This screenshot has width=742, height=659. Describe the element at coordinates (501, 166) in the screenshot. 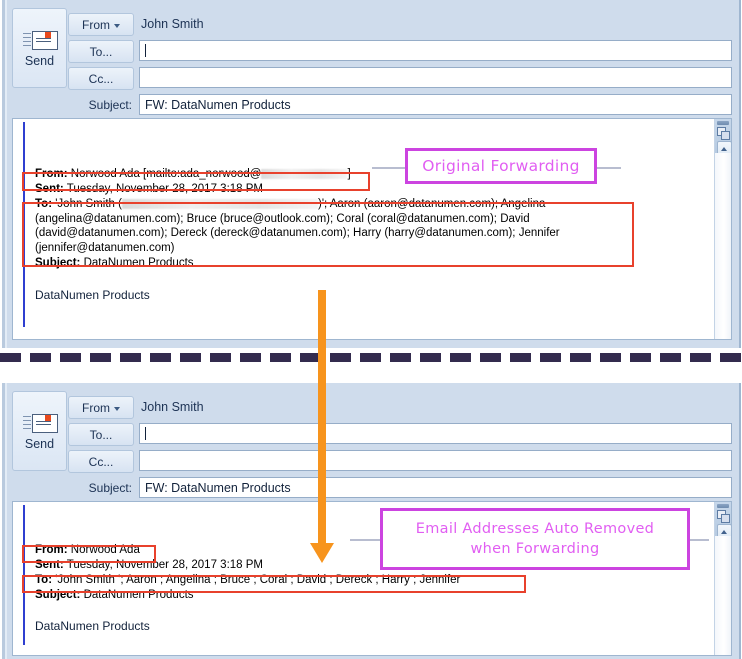

I see `annotation-original-forwarding: Original Forwarding` at that location.